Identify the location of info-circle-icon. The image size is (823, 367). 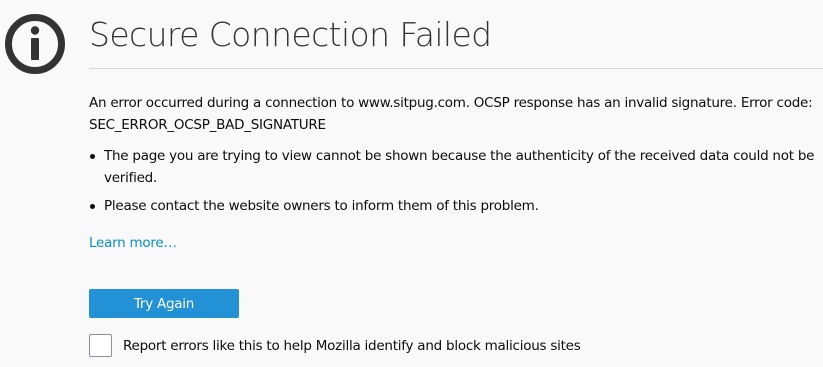
(35, 44).